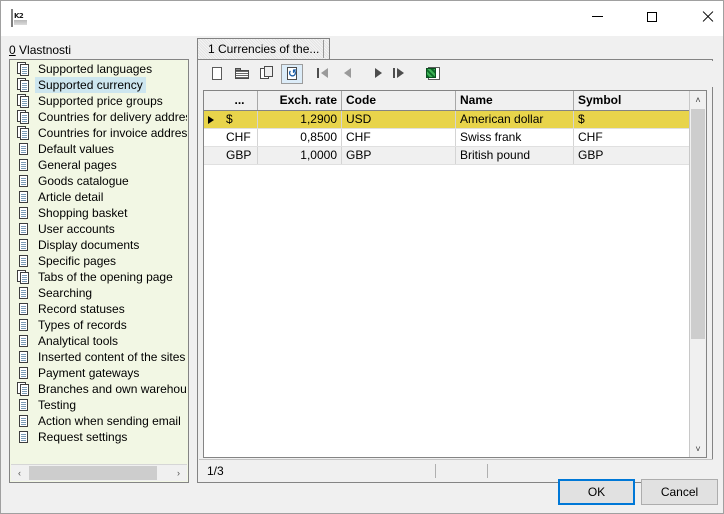  I want to click on sidebar-item-18: Inserted content of the sites, so click(99, 357).